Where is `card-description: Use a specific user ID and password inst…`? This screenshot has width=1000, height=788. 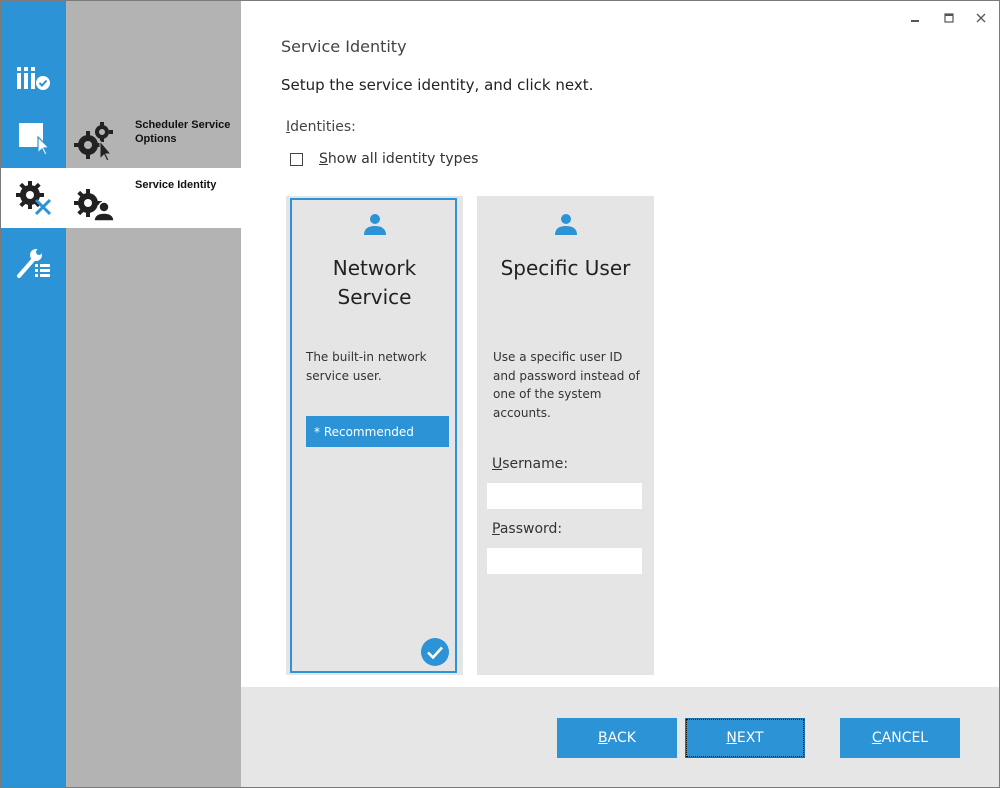
card-description: Use a specific user ID and password inst… is located at coordinates (566, 385).